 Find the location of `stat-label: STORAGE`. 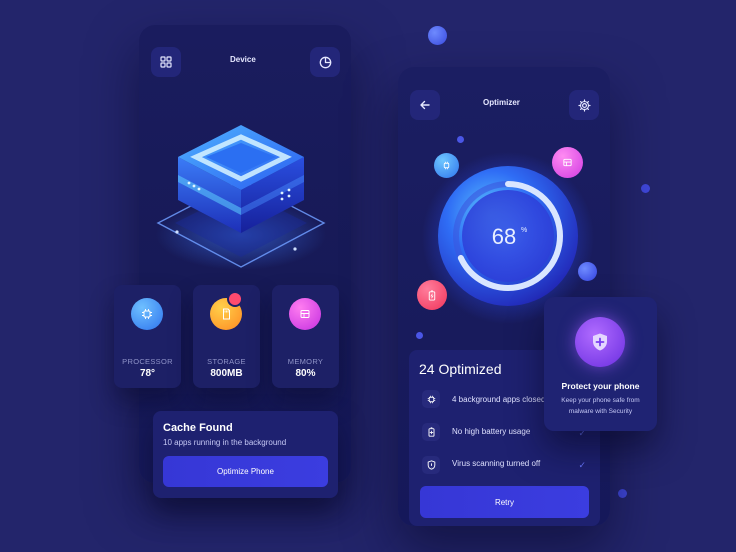

stat-label: STORAGE is located at coordinates (226, 361).